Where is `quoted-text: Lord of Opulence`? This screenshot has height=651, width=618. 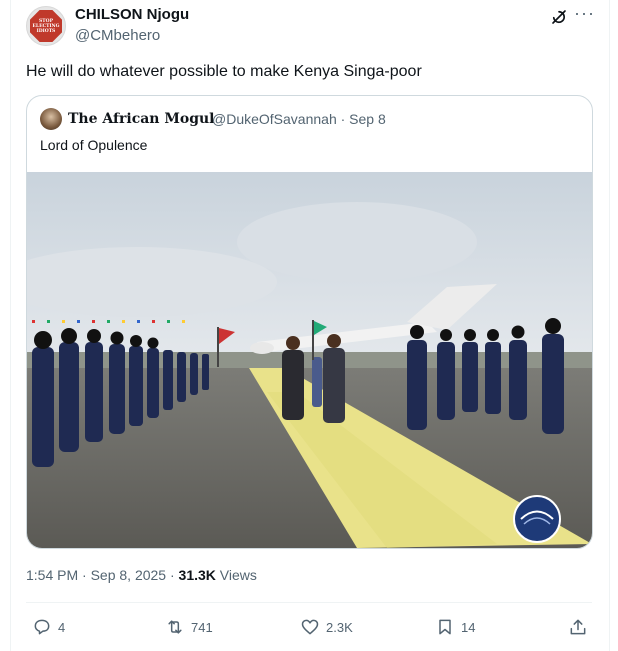
quoted-text: Lord of Opulence is located at coordinates (94, 145).